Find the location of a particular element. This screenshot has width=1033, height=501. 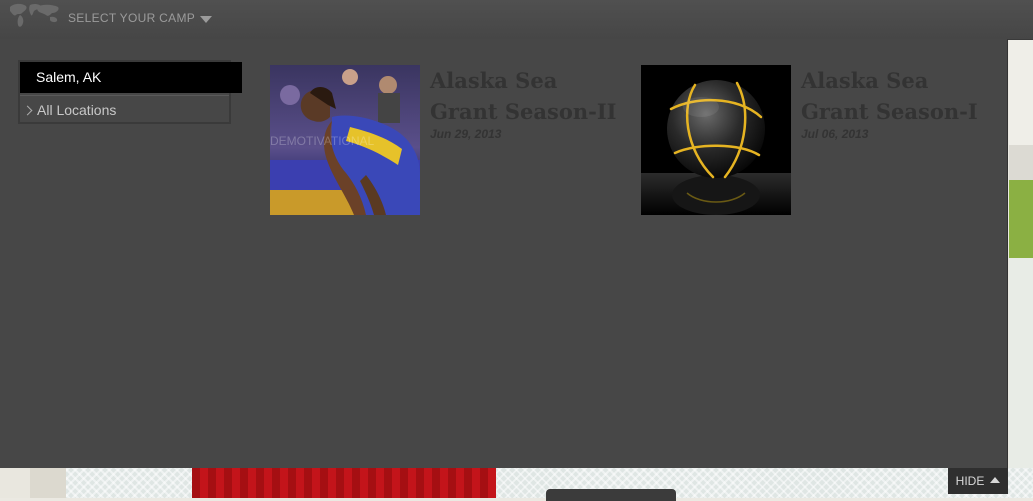

background-dark-tab is located at coordinates (611, 495).